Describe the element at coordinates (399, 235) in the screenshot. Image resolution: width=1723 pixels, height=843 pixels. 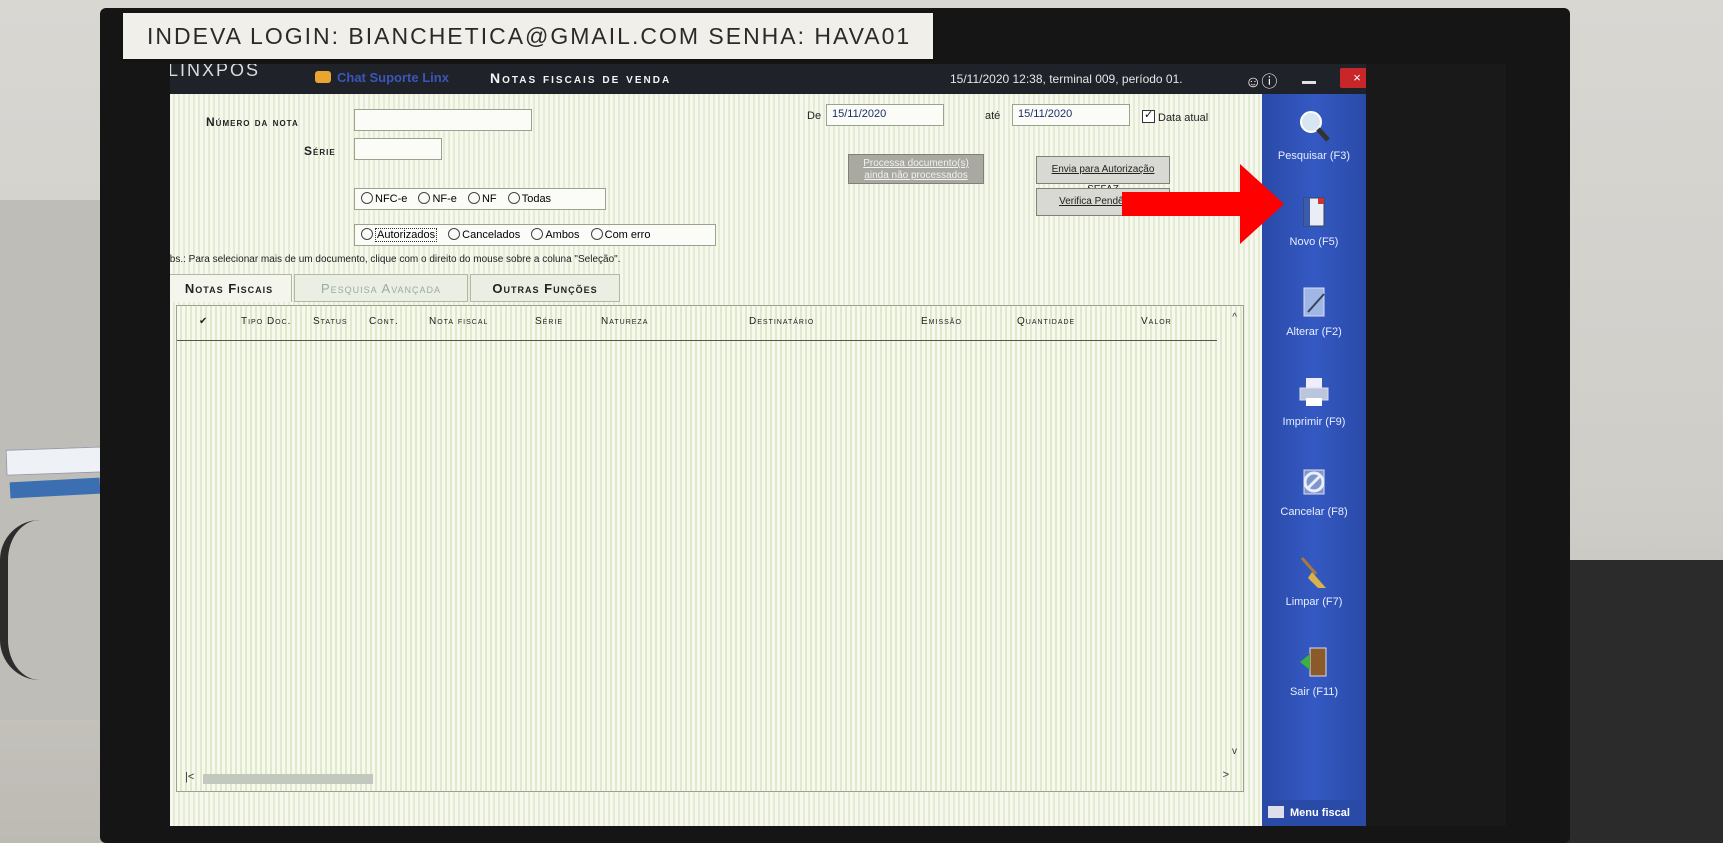
I see `radio-autorizados: Autorizados` at that location.